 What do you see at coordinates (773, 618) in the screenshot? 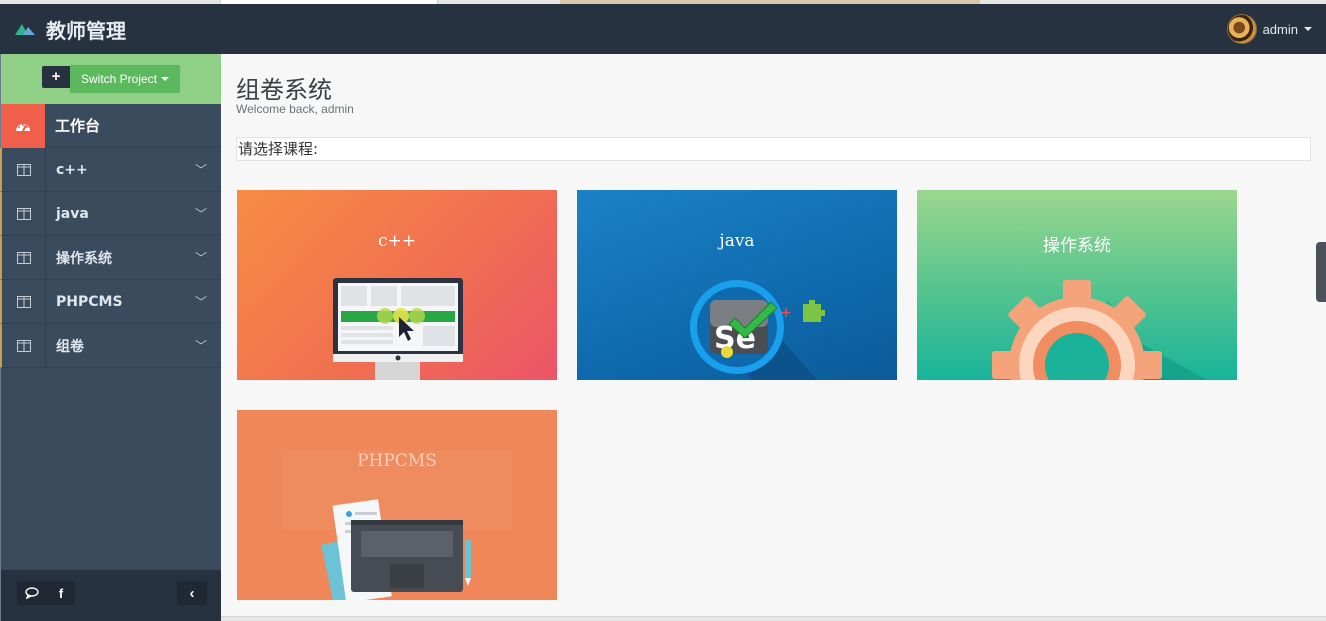
I see `bottom-divider` at bounding box center [773, 618].